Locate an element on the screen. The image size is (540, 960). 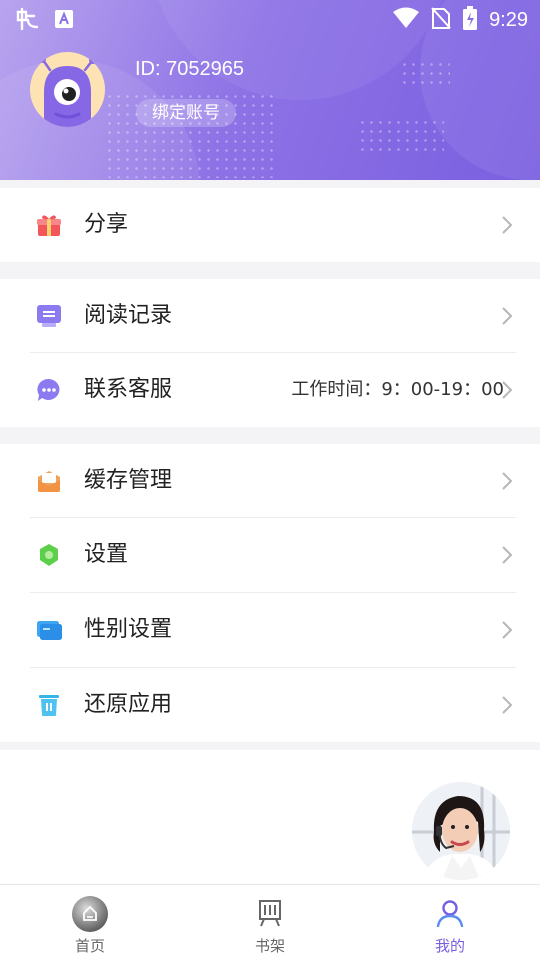
customer-service-avatar-button is located at coordinates (461, 831).